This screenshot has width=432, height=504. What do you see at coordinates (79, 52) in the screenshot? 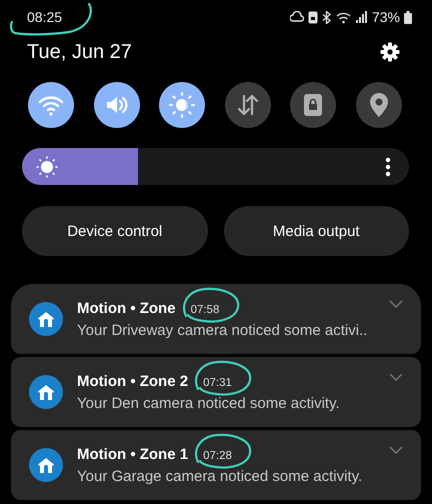
I see `date-label: Tue, Jun 27` at bounding box center [79, 52].